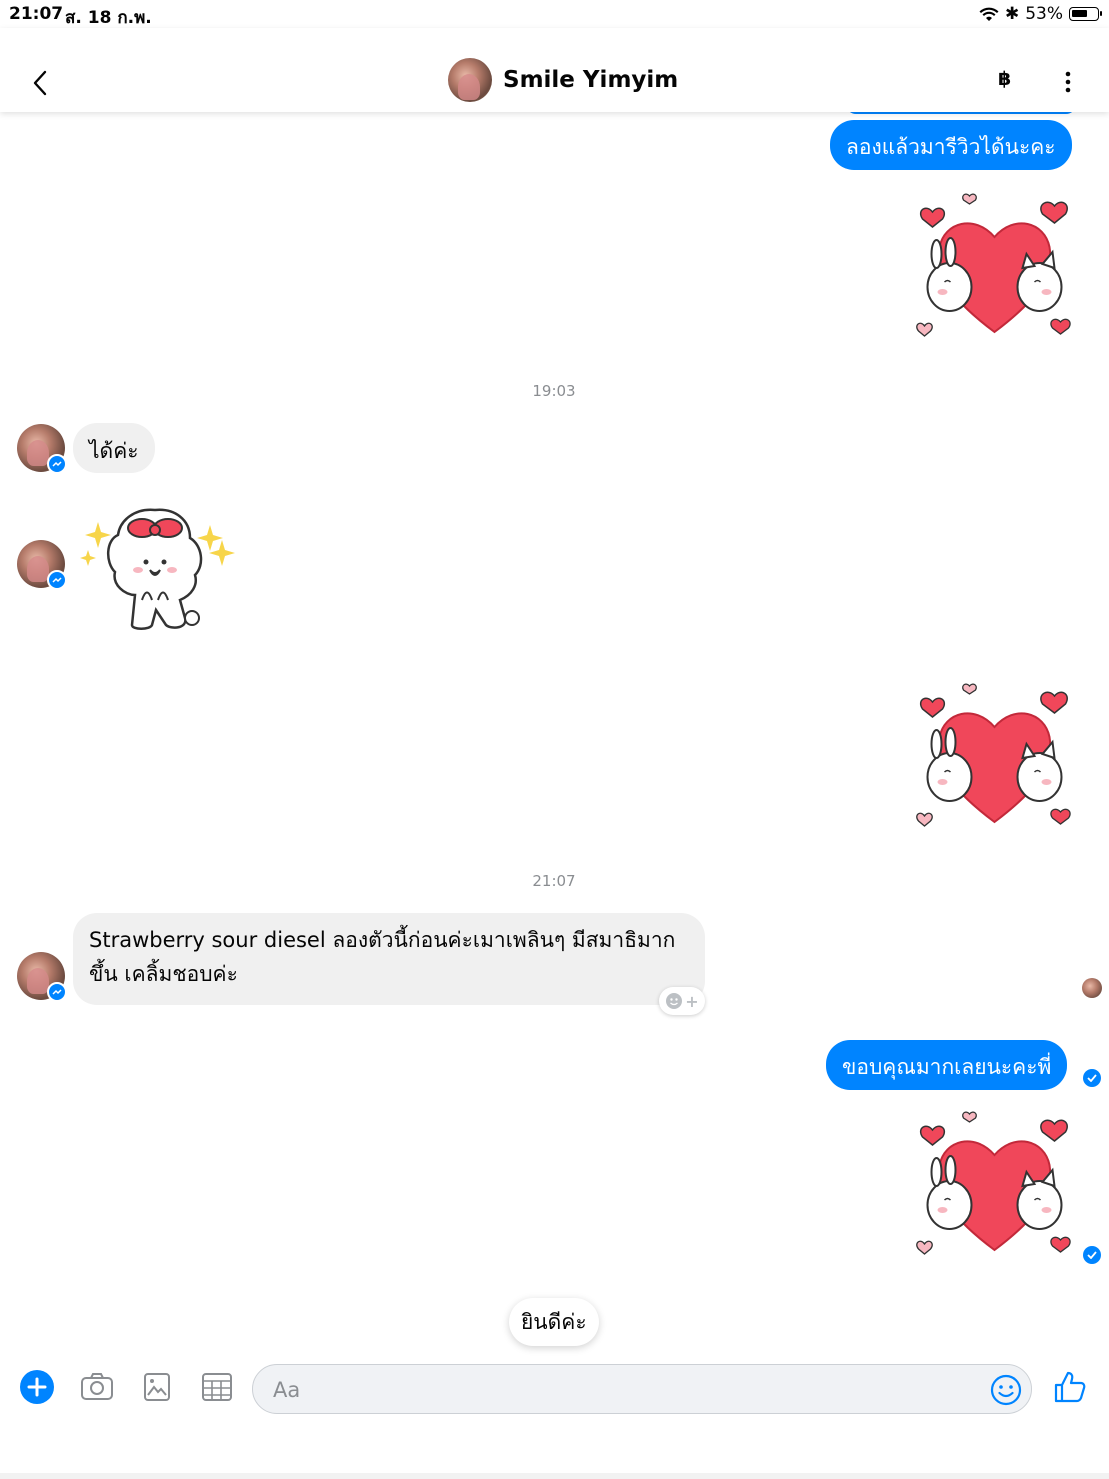 The image size is (1109, 1479). What do you see at coordinates (1068, 82) in the screenshot?
I see `more-options-icon` at bounding box center [1068, 82].